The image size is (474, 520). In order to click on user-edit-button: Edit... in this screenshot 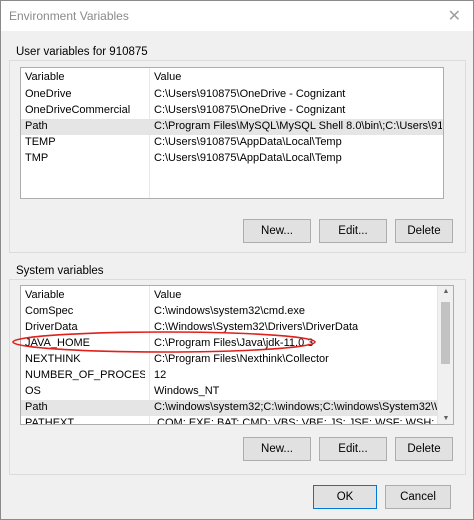, I will do `click(353, 231)`.